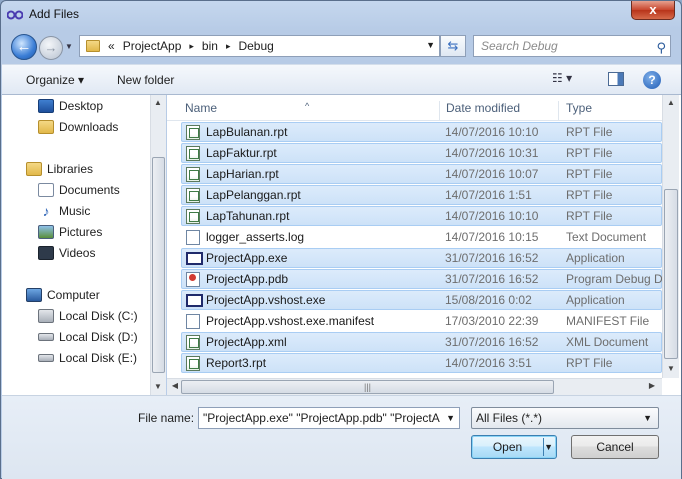 The height and width of the screenshot is (479, 682). What do you see at coordinates (73, 295) in the screenshot?
I see `nav-item-label: Computer` at bounding box center [73, 295].